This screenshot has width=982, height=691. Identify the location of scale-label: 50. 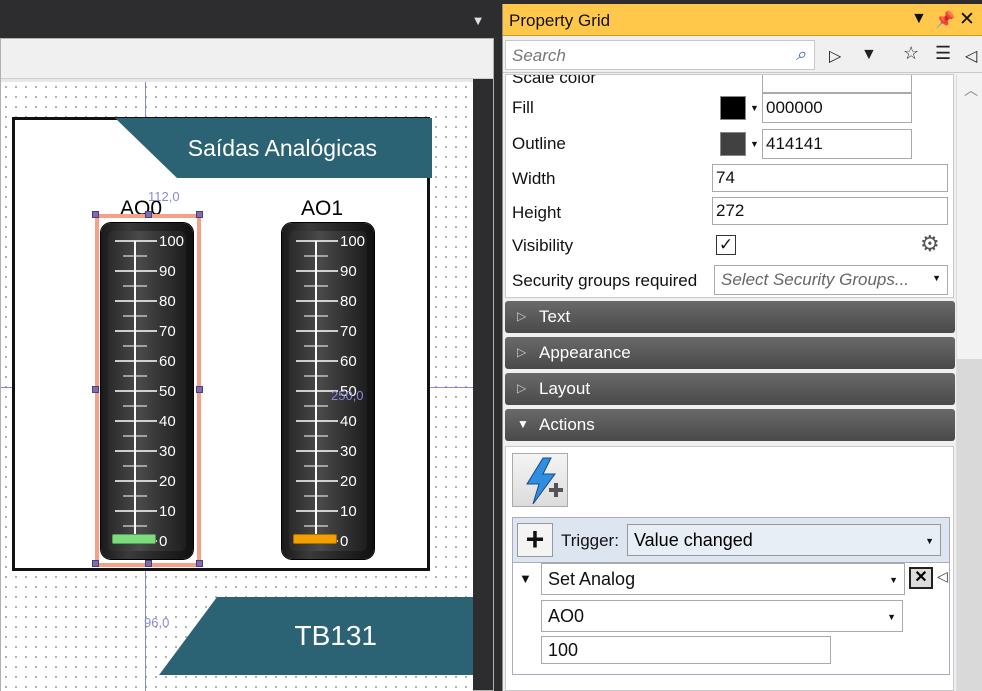
(167, 391).